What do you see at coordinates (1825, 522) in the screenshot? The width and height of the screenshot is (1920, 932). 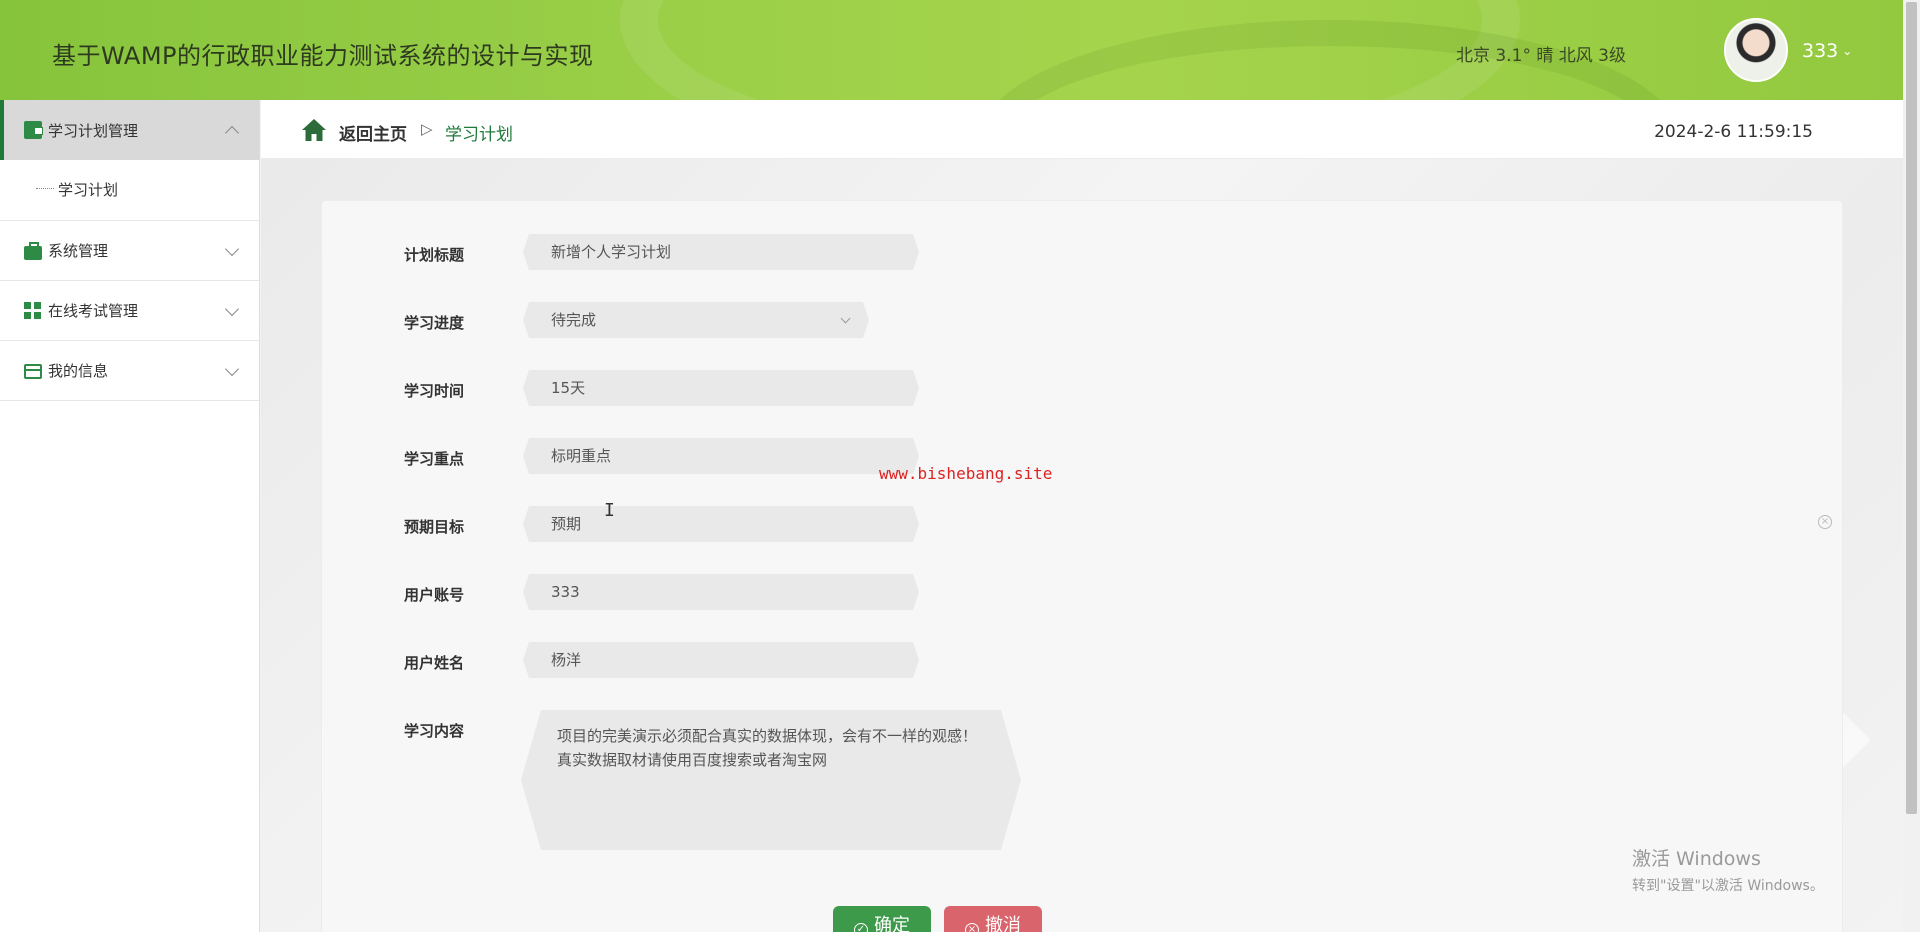 I see `clear-icon: ×` at bounding box center [1825, 522].